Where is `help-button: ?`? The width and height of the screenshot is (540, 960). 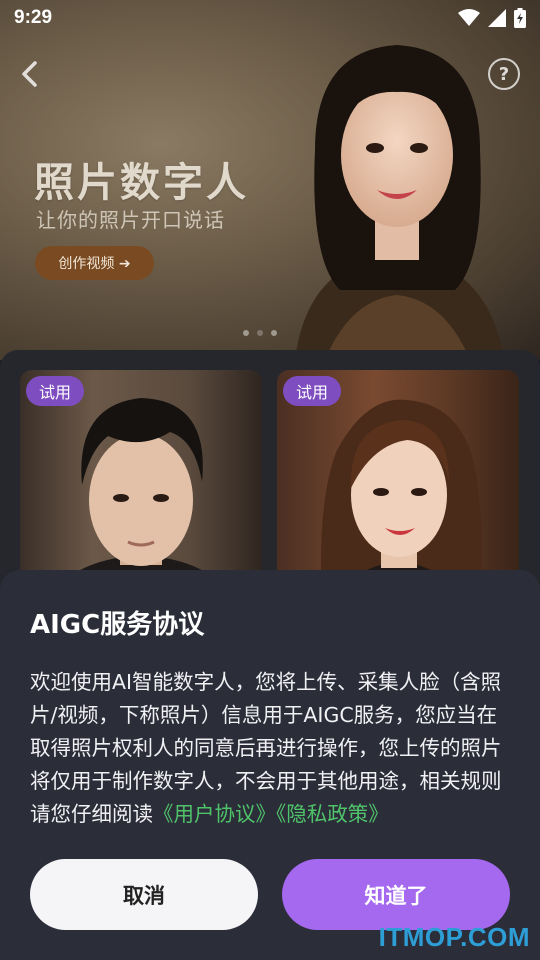
help-button: ? is located at coordinates (504, 74).